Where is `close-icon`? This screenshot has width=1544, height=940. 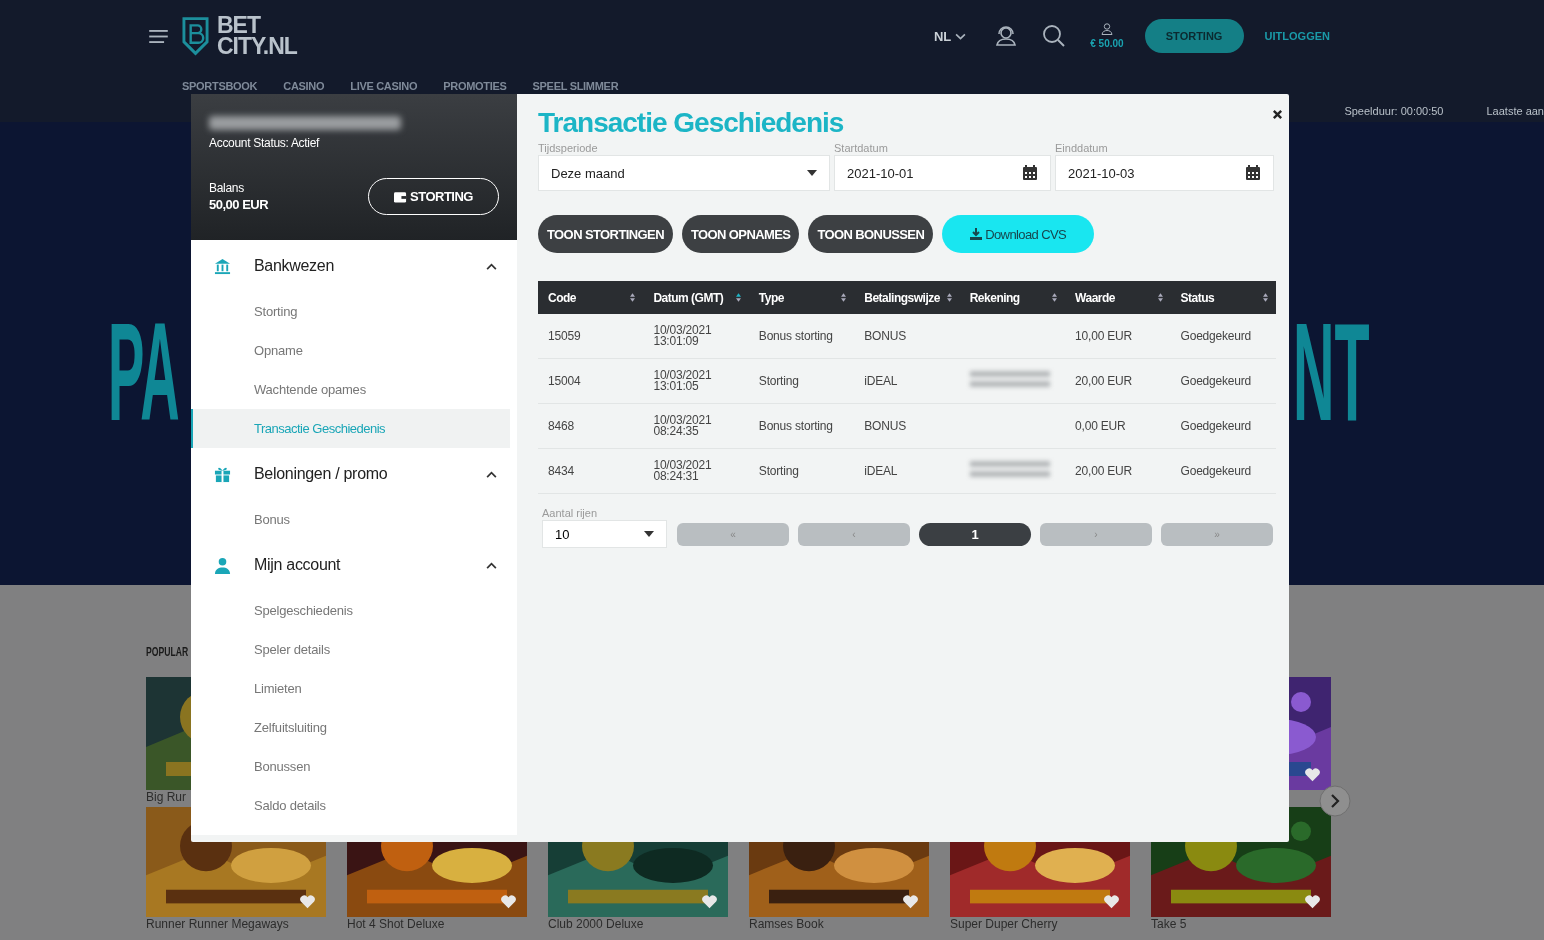 close-icon is located at coordinates (1277, 114).